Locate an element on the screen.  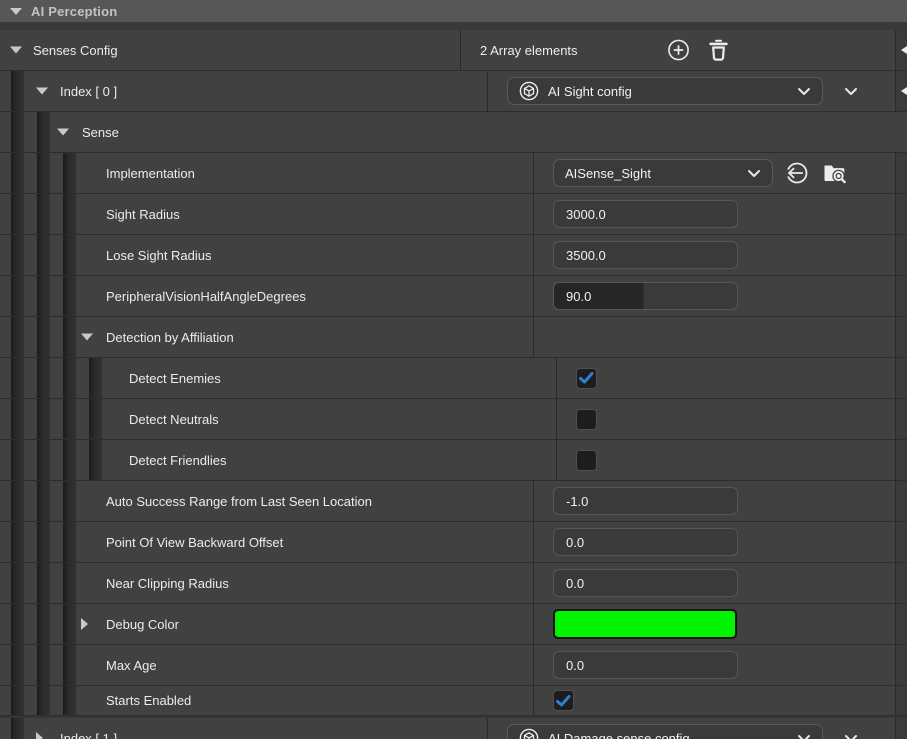
category-title: AI Perception is located at coordinates (74, 11).